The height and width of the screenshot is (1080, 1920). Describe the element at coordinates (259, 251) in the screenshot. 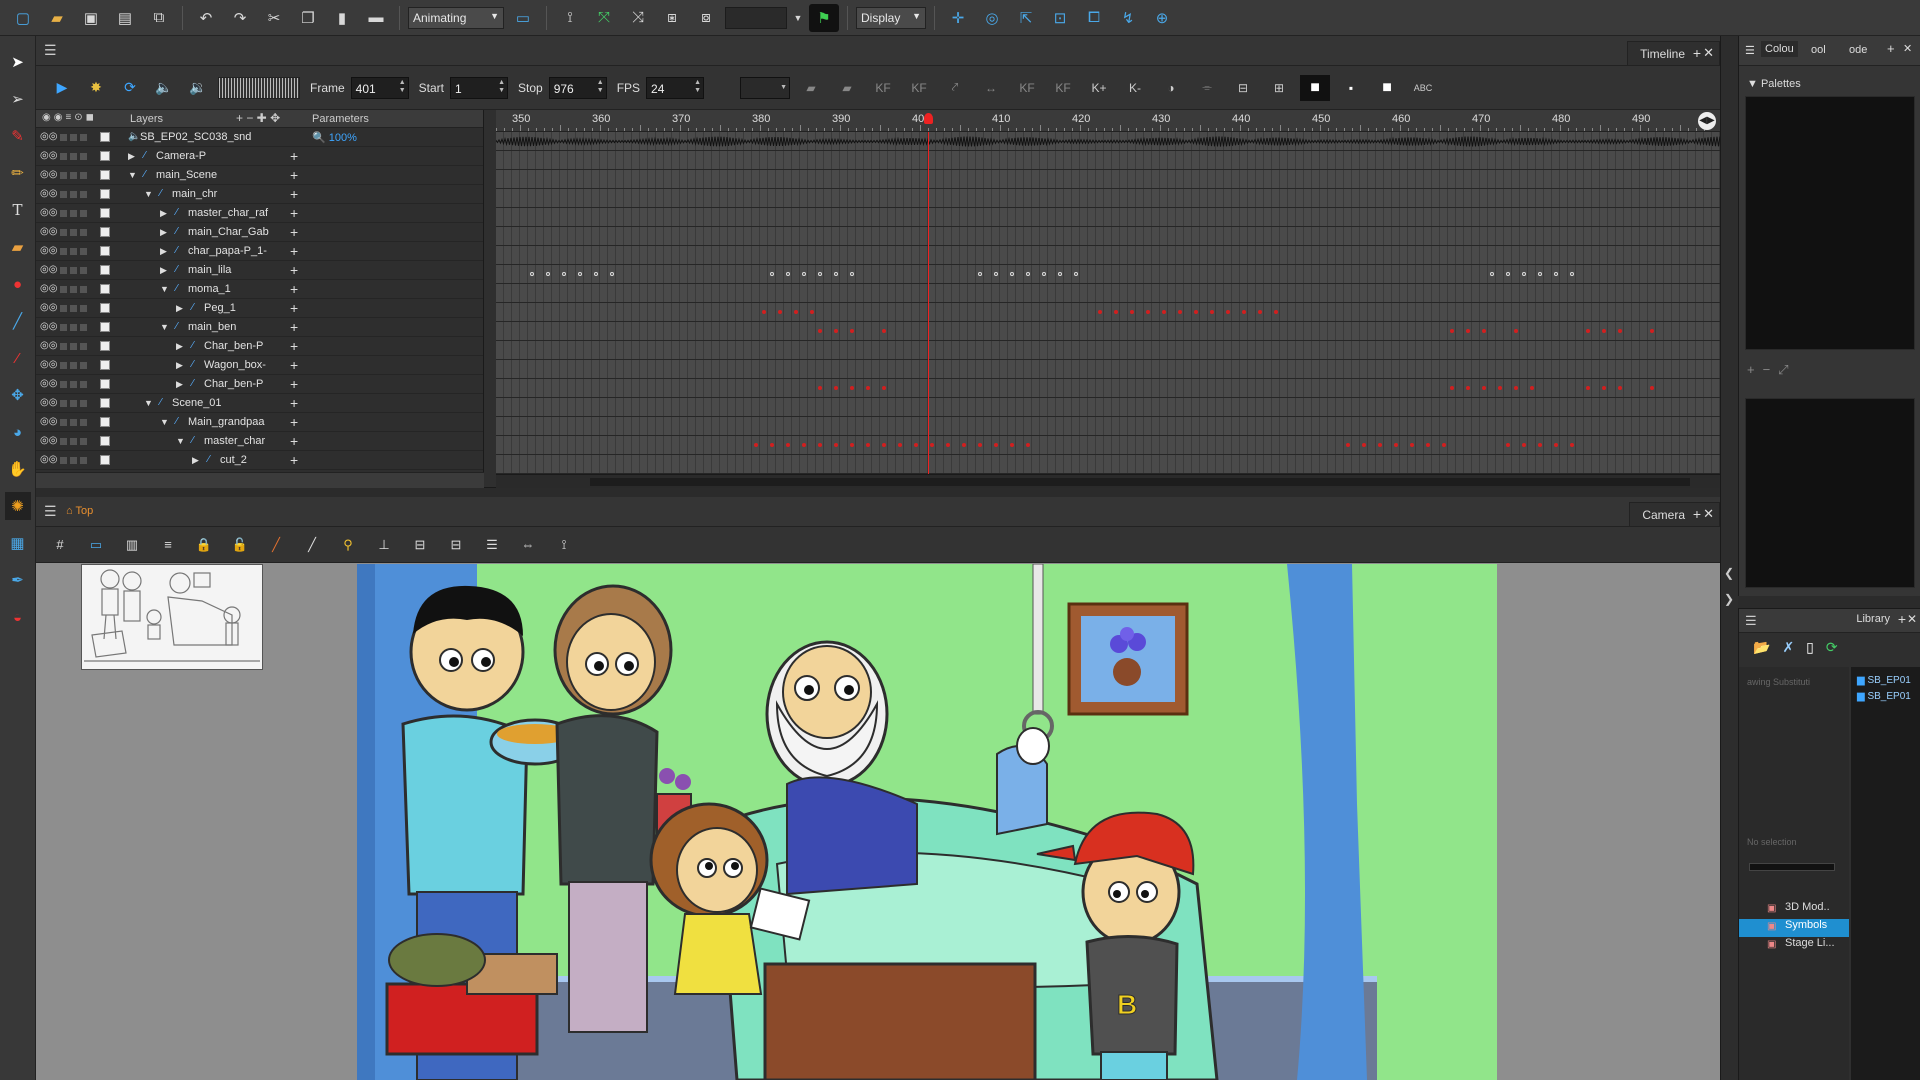

I see `layer-row: ◎◎ ▶ ⁄ char_papa-P_1- +` at that location.